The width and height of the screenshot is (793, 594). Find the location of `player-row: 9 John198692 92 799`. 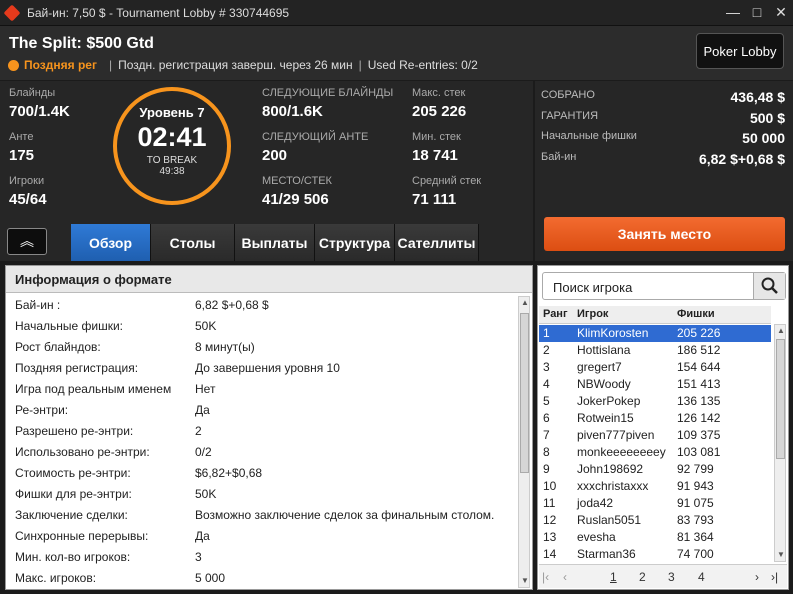

player-row: 9 John198692 92 799 is located at coordinates (655, 469).